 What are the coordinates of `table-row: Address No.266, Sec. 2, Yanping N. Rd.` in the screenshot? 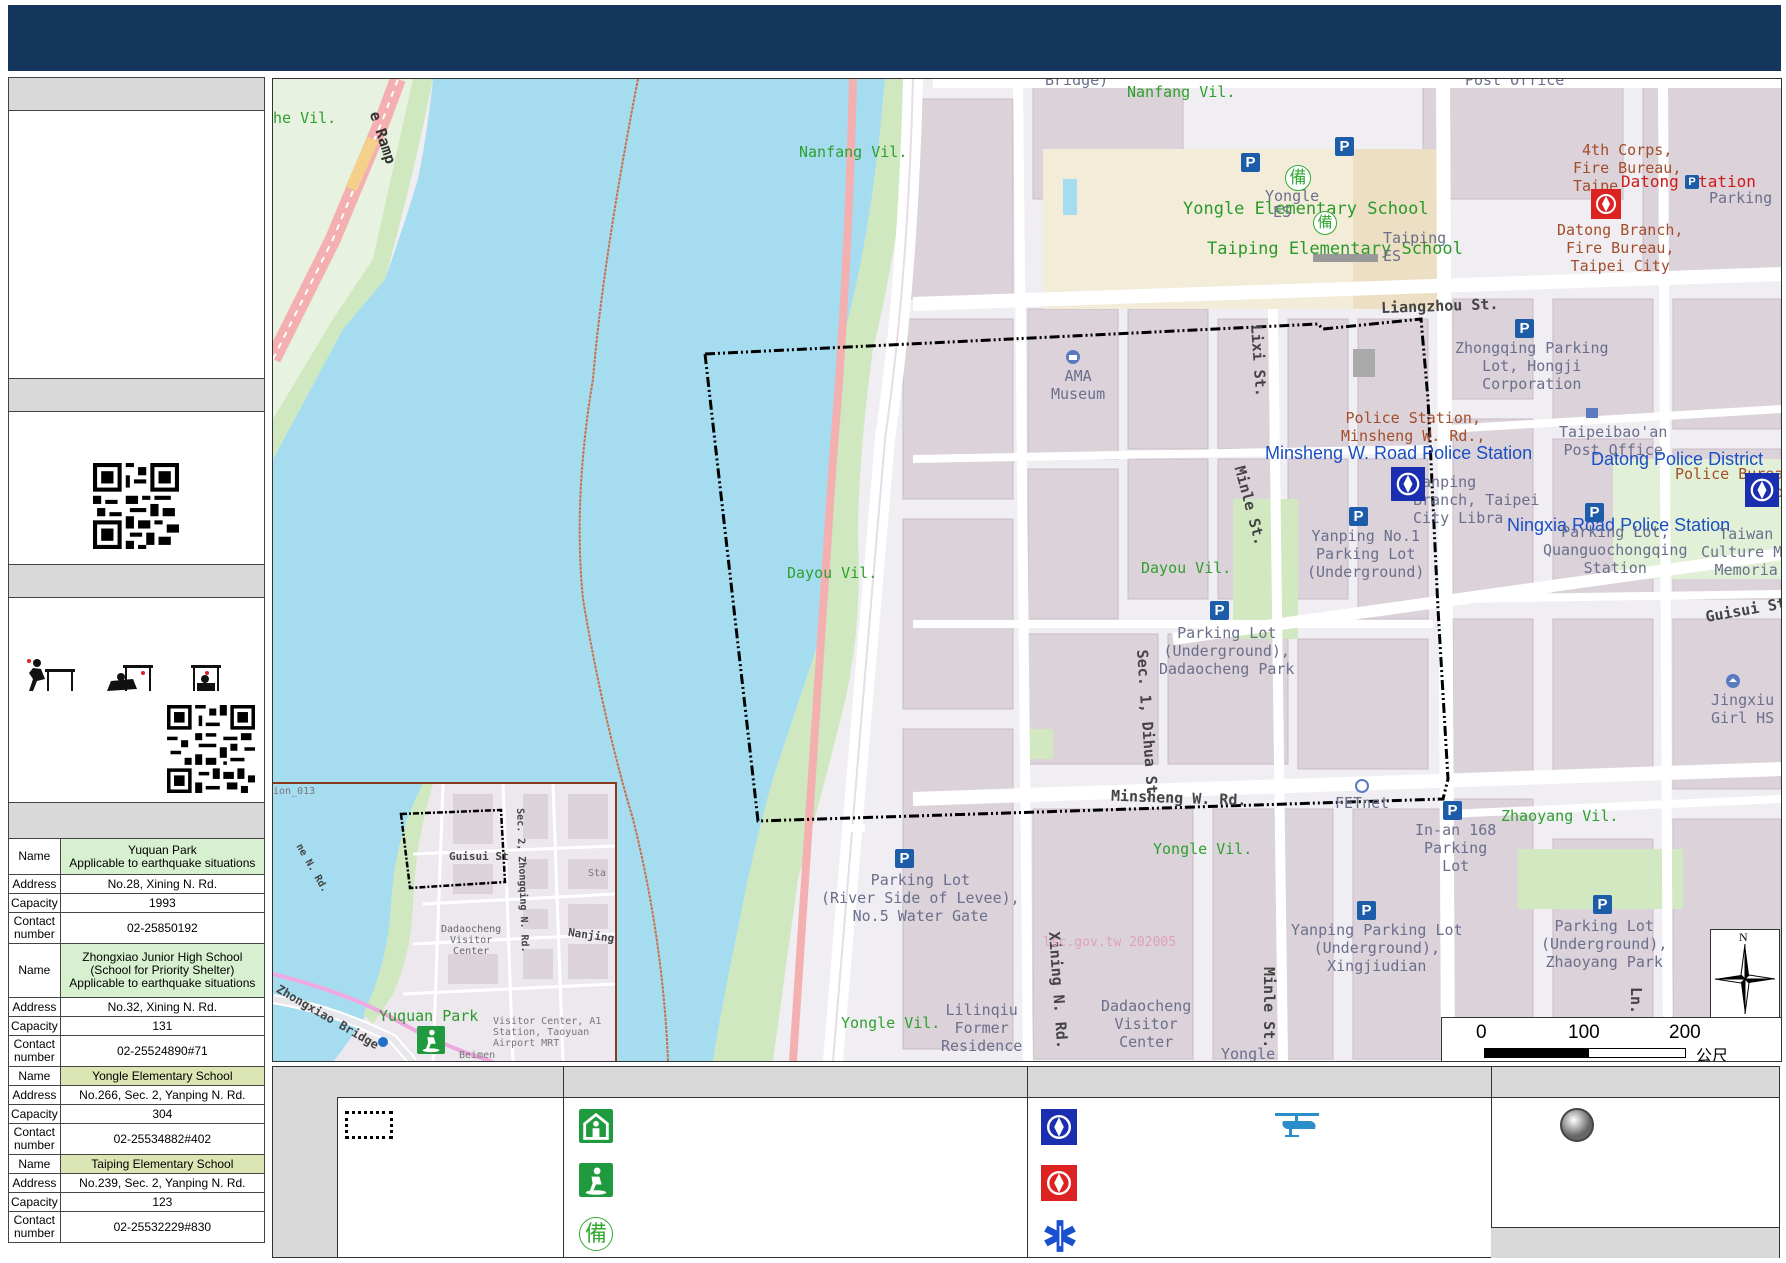 It's located at (137, 1095).